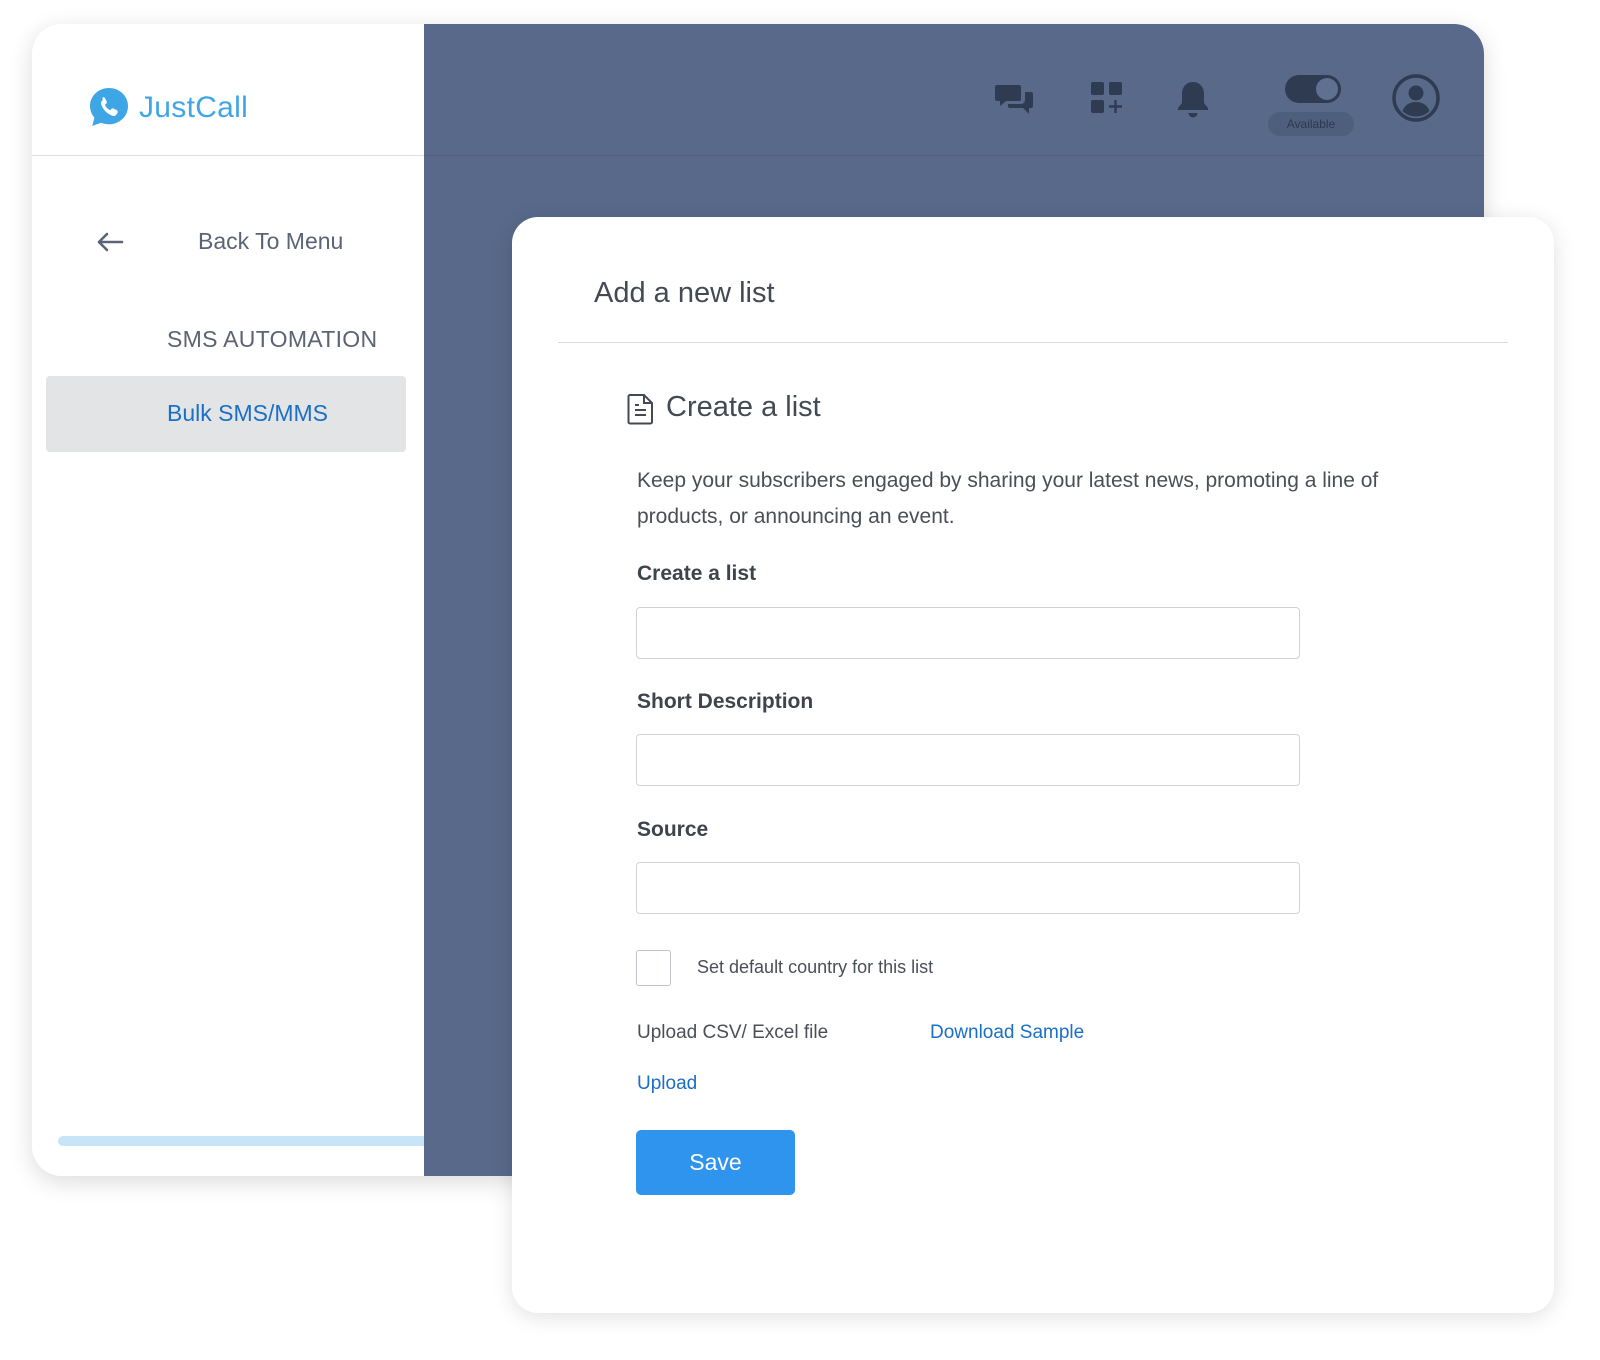 This screenshot has height=1360, width=1600. What do you see at coordinates (640, 409) in the screenshot?
I see `document-icon` at bounding box center [640, 409].